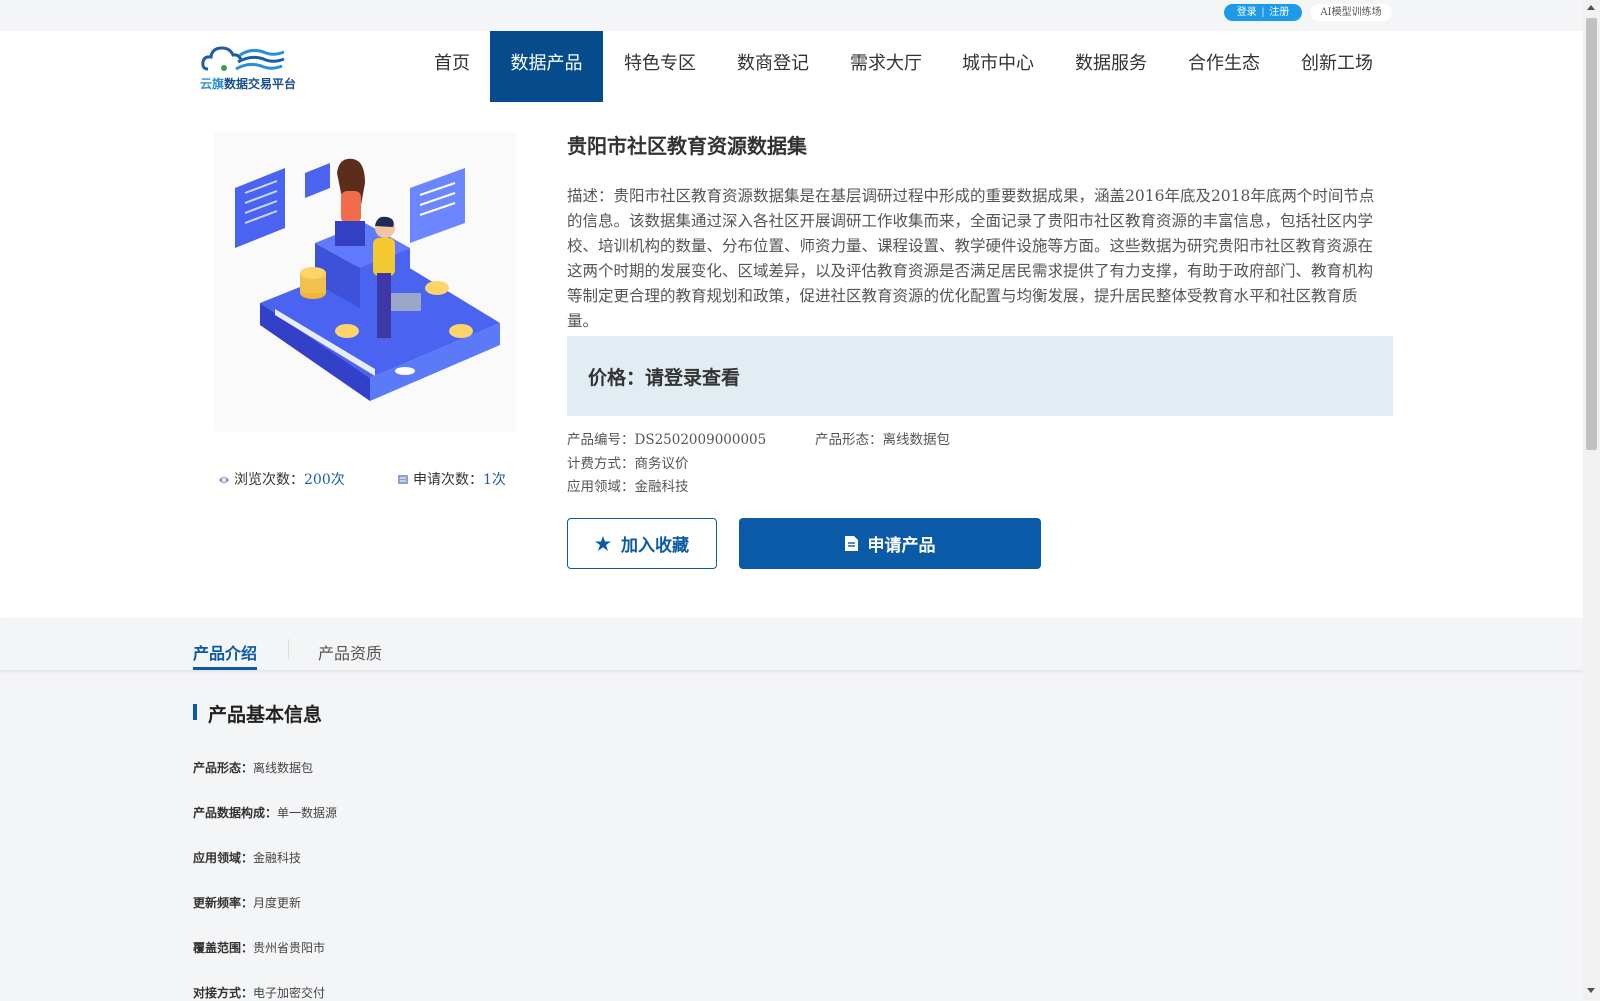  I want to click on product-image, so click(365, 282).